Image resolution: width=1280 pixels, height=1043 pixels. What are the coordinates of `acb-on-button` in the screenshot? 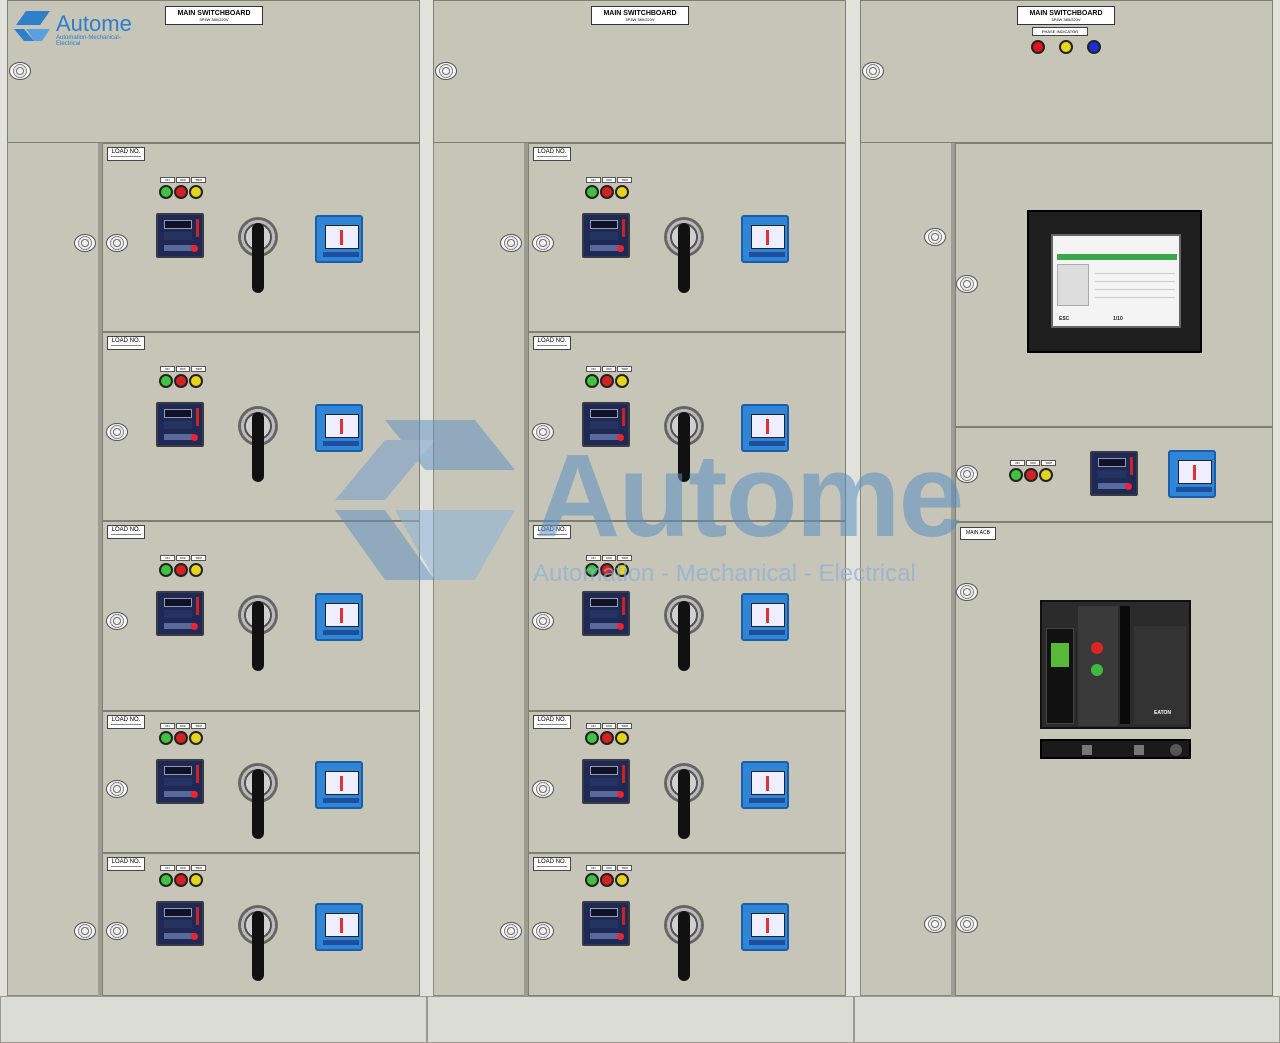 It's located at (1097, 670).